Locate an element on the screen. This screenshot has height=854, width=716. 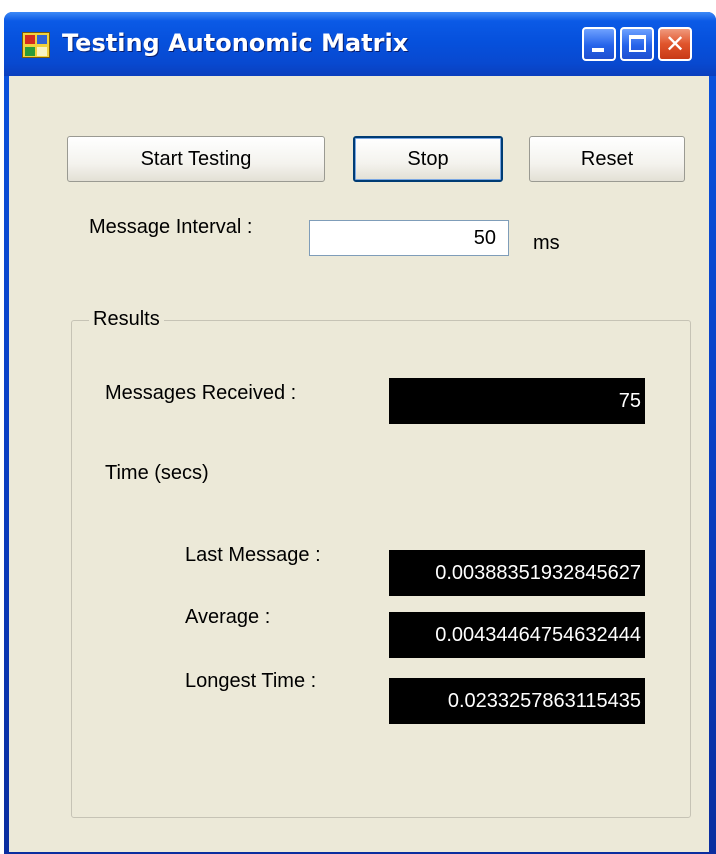
messages-received-output: 75 is located at coordinates (517, 401).